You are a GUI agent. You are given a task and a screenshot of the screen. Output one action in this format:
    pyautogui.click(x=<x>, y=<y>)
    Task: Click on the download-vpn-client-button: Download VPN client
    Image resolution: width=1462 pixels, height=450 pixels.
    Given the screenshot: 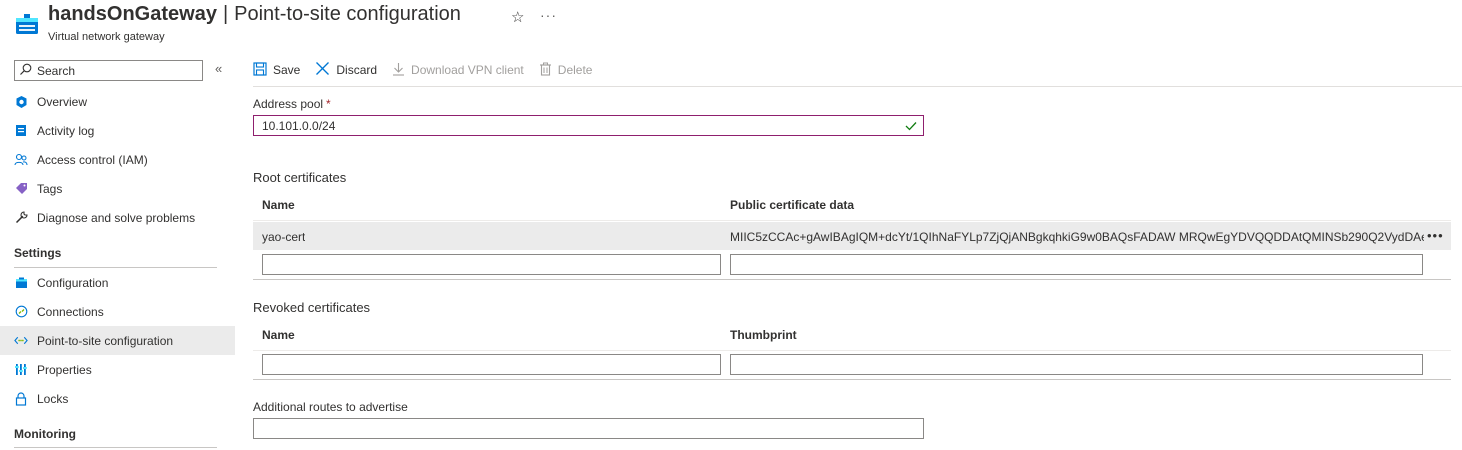 What is the action you would take?
    pyautogui.click(x=458, y=70)
    